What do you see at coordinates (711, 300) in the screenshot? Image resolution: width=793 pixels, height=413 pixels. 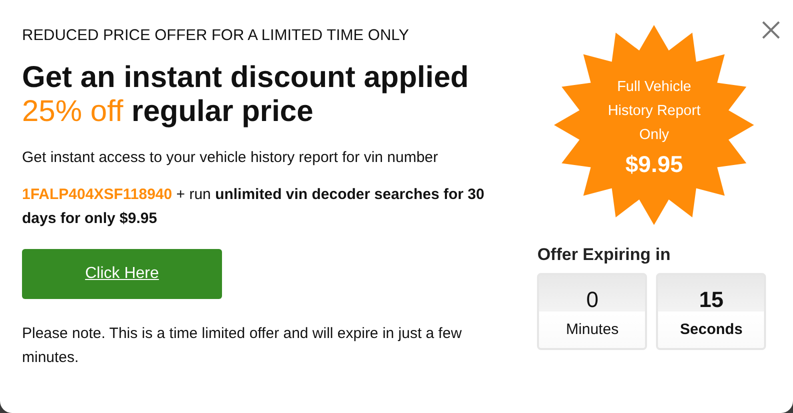 I see `countdown-value: 15` at bounding box center [711, 300].